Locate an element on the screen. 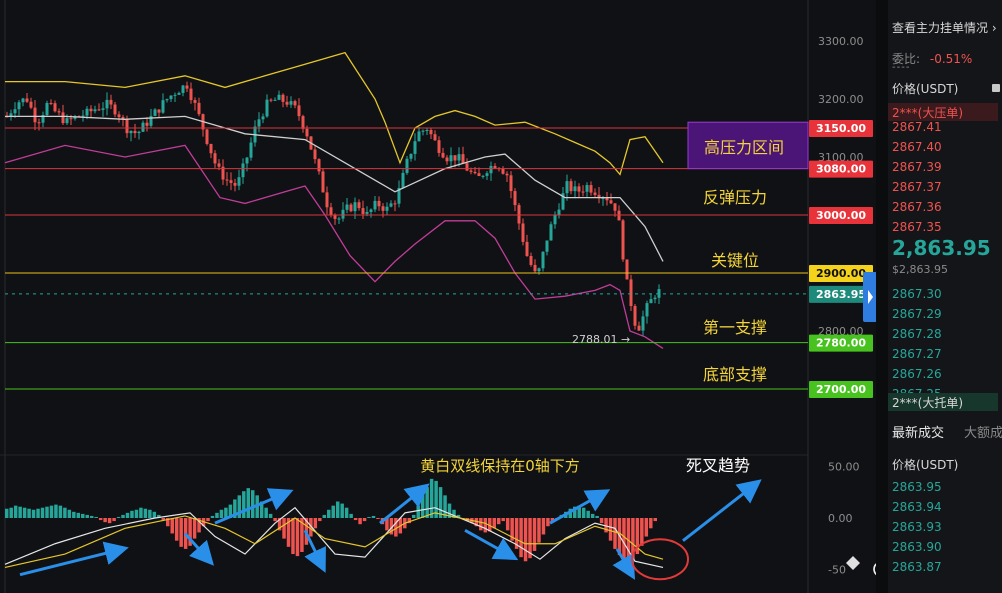  bid-row: 2867.26 is located at coordinates (917, 374).